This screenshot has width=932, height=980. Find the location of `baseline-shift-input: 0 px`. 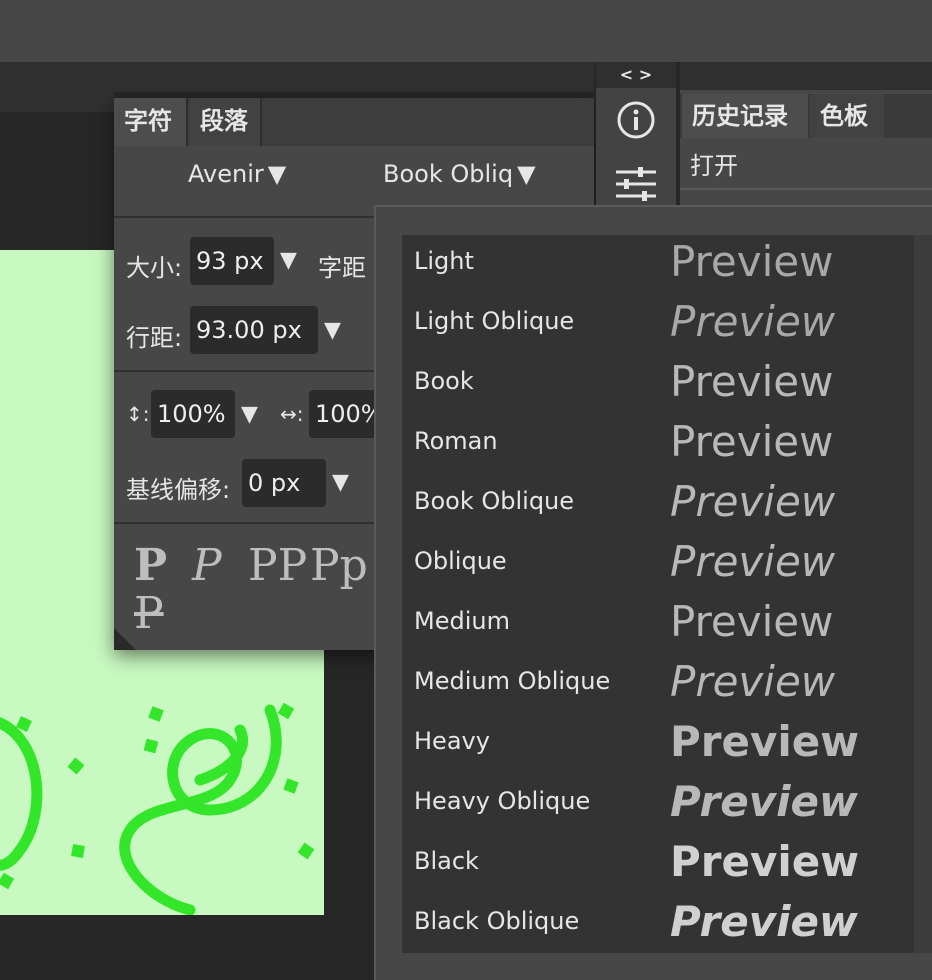

baseline-shift-input: 0 px is located at coordinates (284, 483).